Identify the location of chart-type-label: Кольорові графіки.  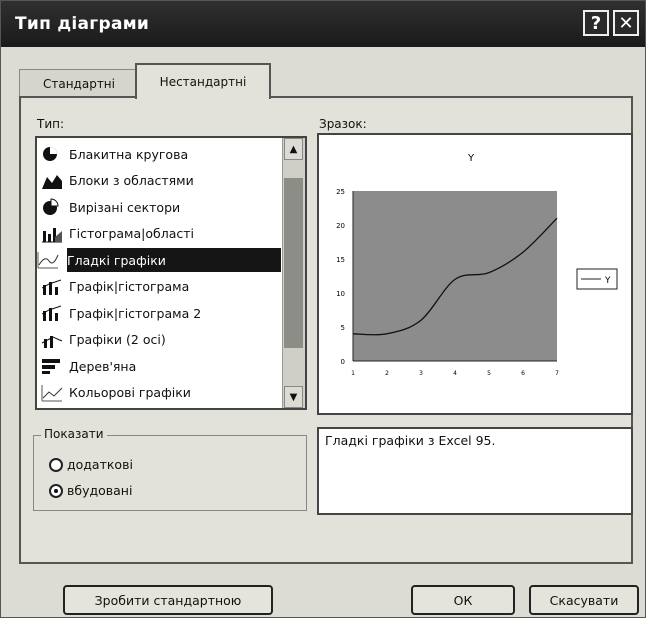
(130, 392).